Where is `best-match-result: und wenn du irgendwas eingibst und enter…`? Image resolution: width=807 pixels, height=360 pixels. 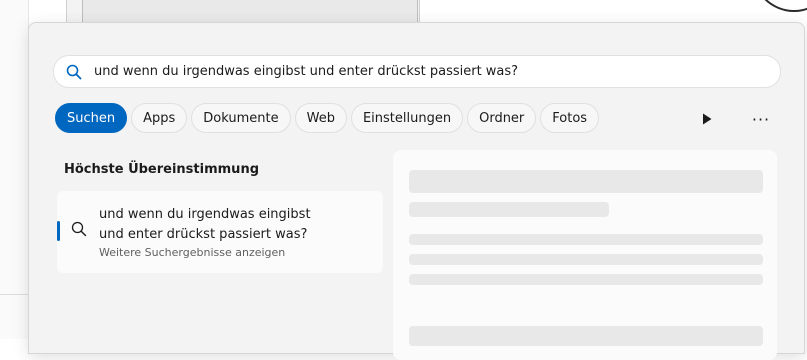
best-match-result: und wenn du irgendwas eingibst und enter… is located at coordinates (220, 232).